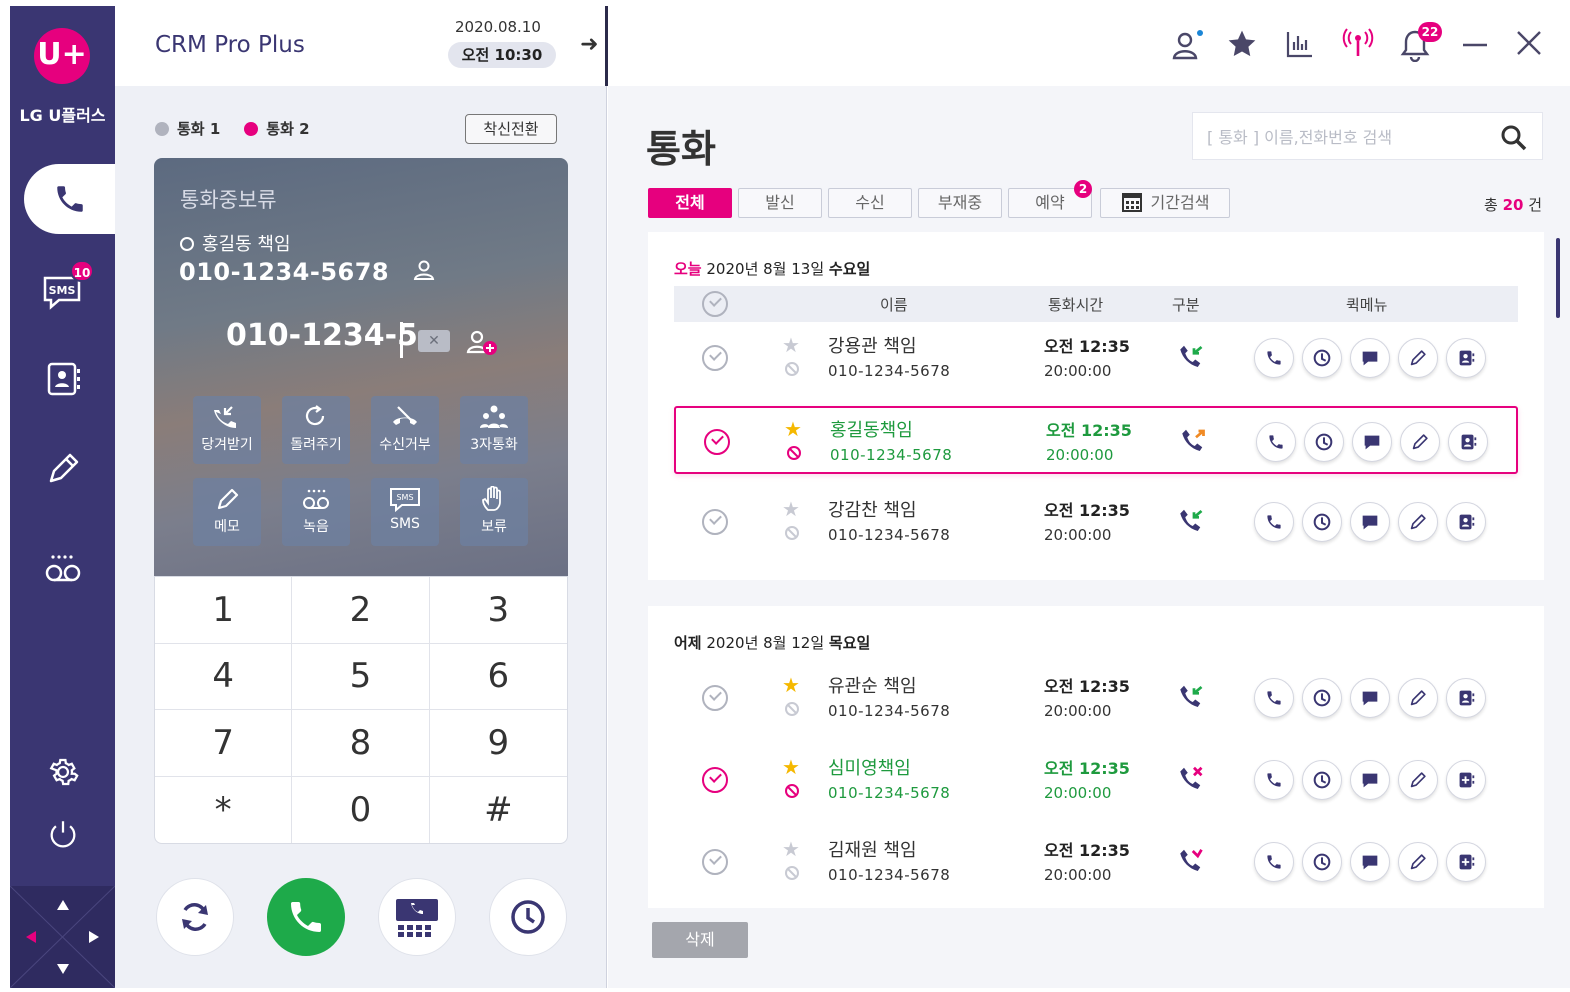  What do you see at coordinates (224, 676) in the screenshot?
I see `keypad-key: 4` at bounding box center [224, 676].